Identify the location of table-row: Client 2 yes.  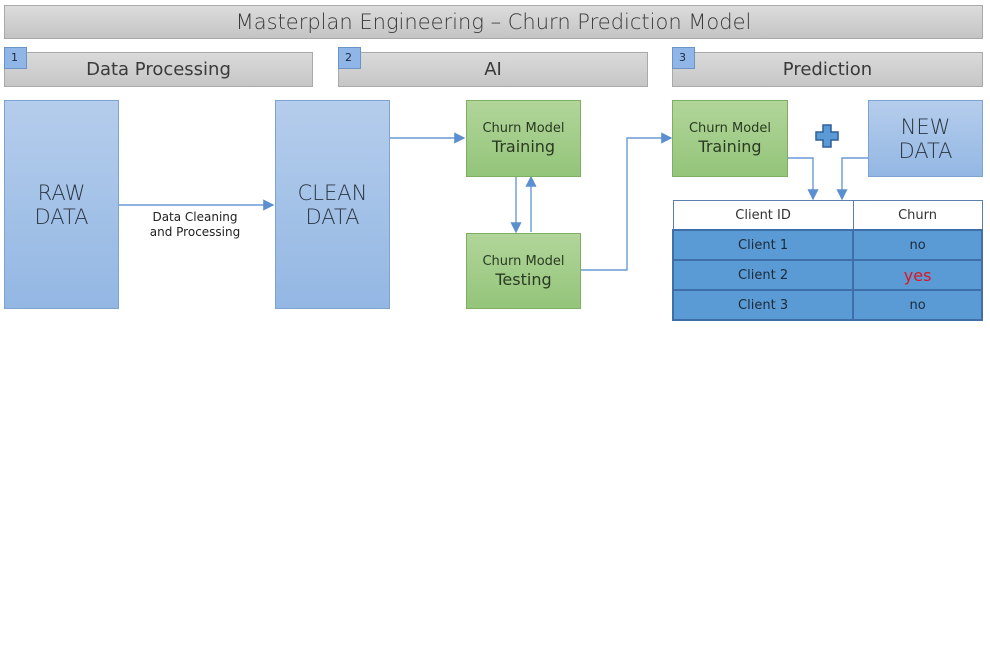
(827, 275).